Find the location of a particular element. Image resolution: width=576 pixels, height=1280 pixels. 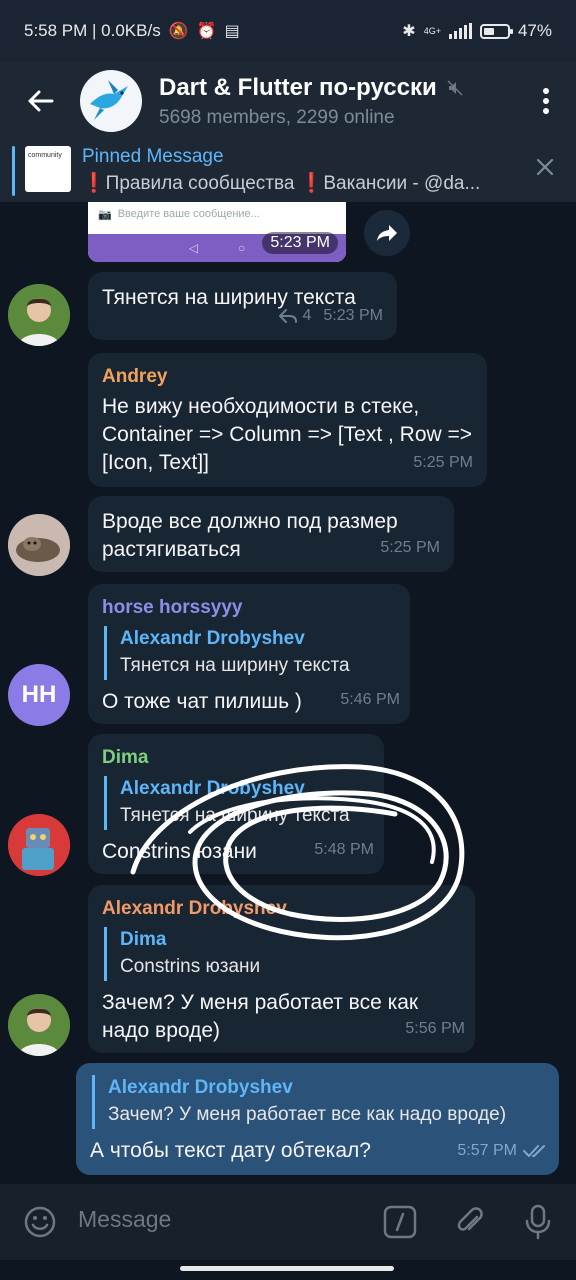

close-icon is located at coordinates (545, 167).